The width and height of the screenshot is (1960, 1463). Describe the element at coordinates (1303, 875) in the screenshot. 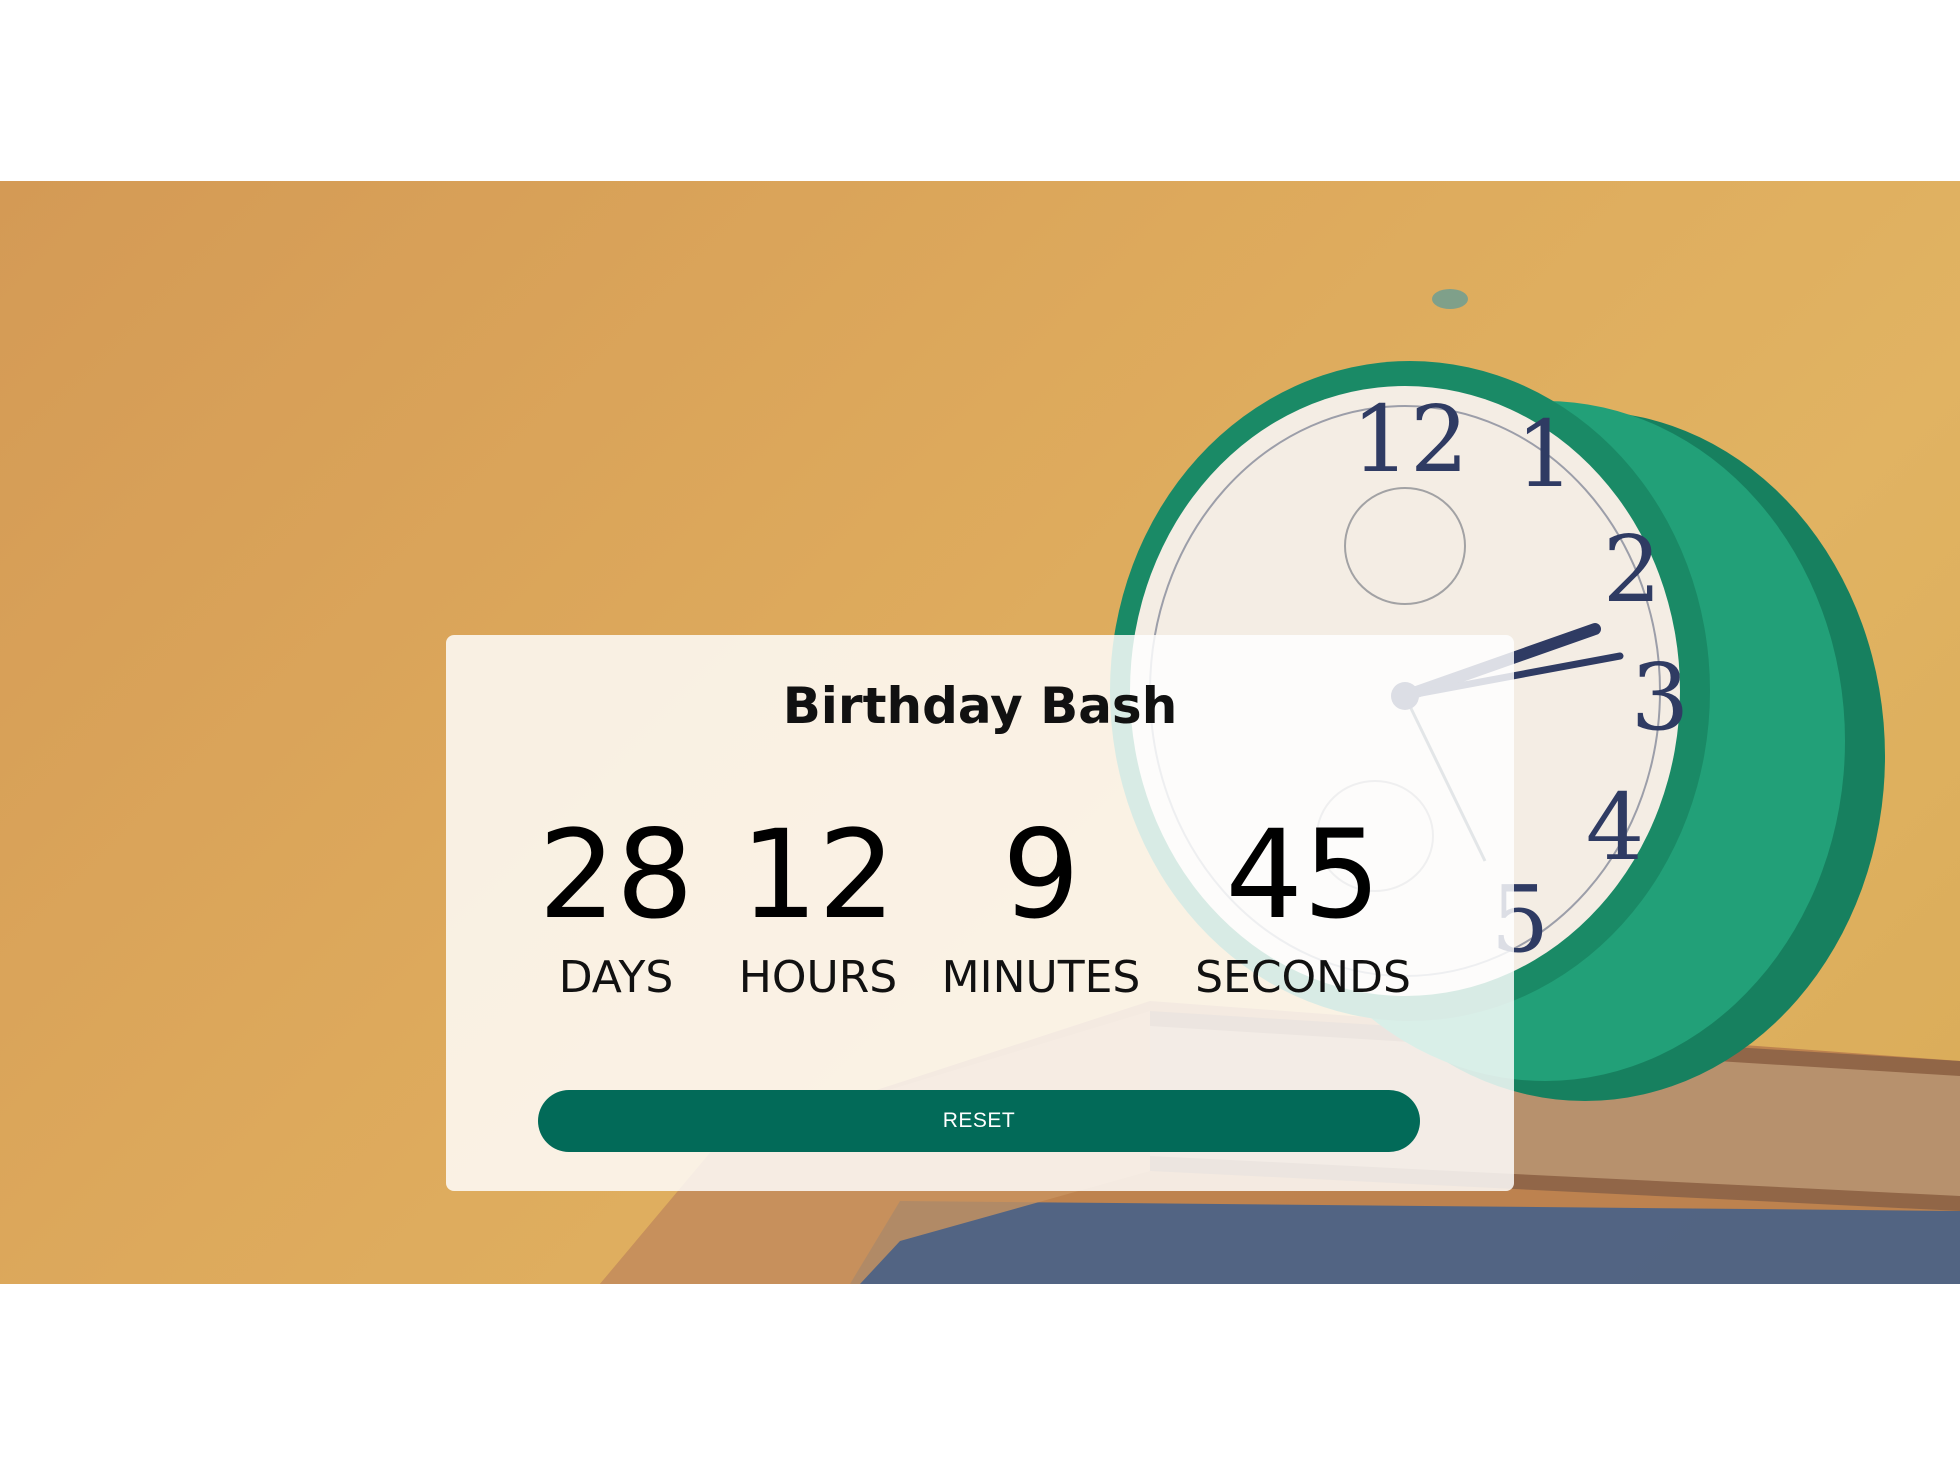

I see `seconds-value: 45` at that location.